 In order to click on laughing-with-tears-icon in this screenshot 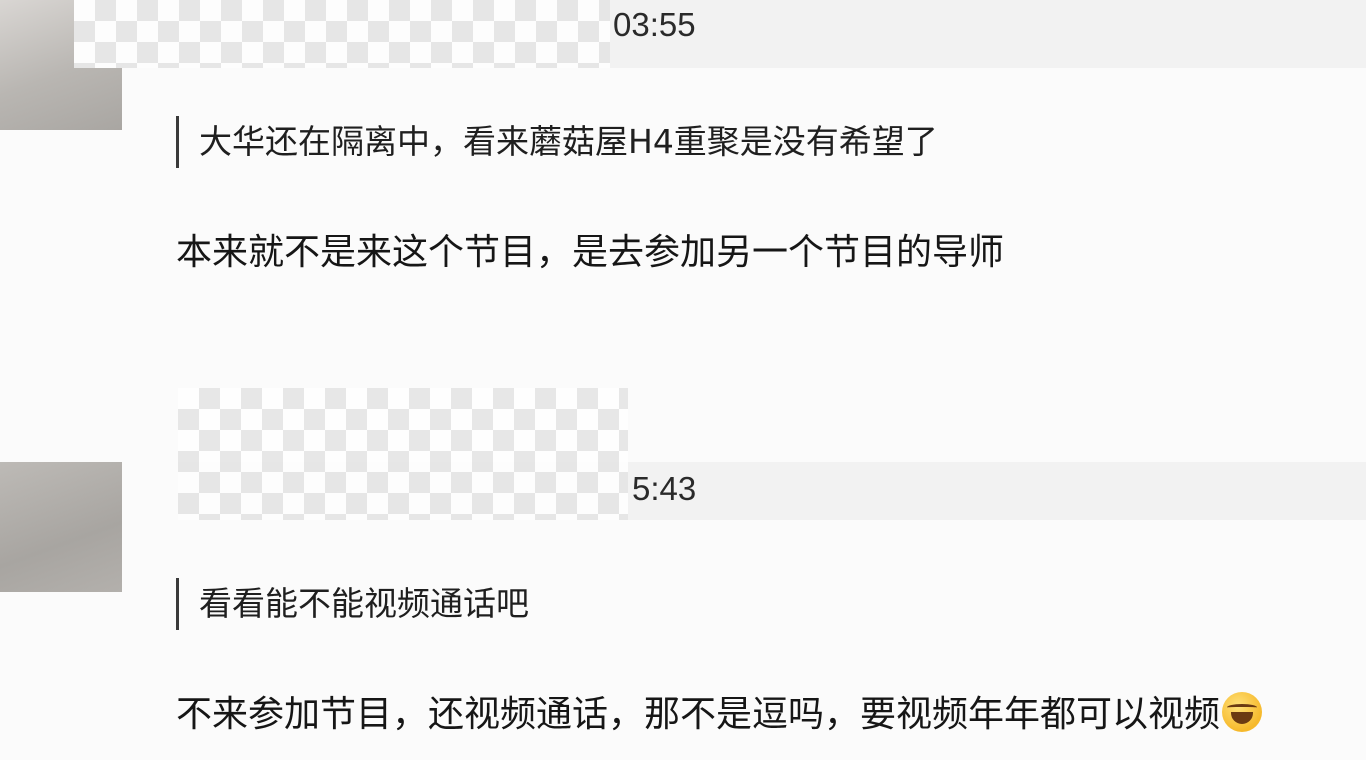, I will do `click(1242, 712)`.